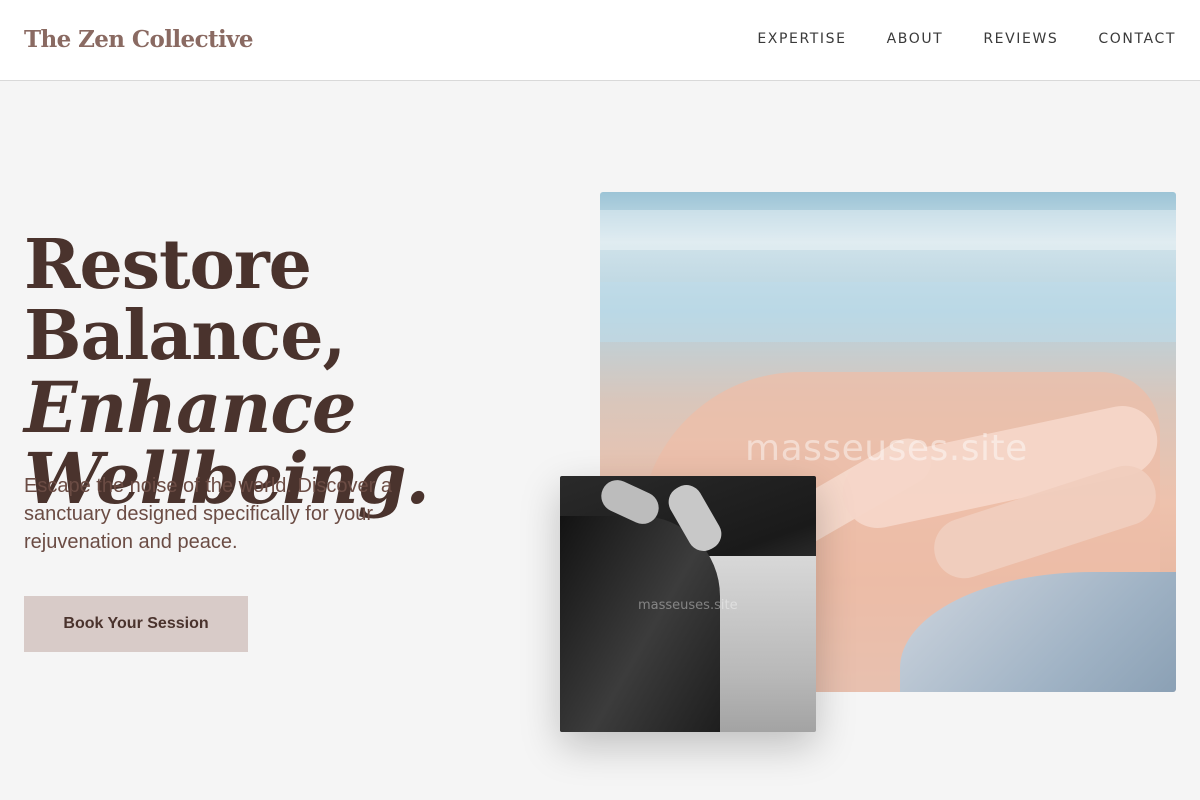  What do you see at coordinates (888, 230) in the screenshot?
I see `photo-highlight` at bounding box center [888, 230].